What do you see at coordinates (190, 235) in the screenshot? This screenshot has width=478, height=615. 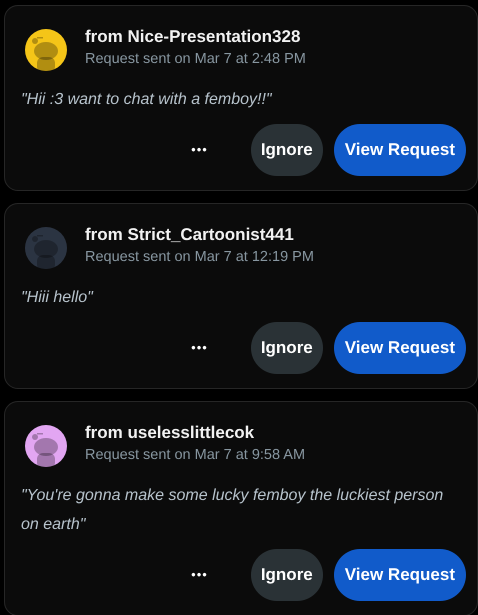 I see `sender-name: from Strict_Cartoonist441` at bounding box center [190, 235].